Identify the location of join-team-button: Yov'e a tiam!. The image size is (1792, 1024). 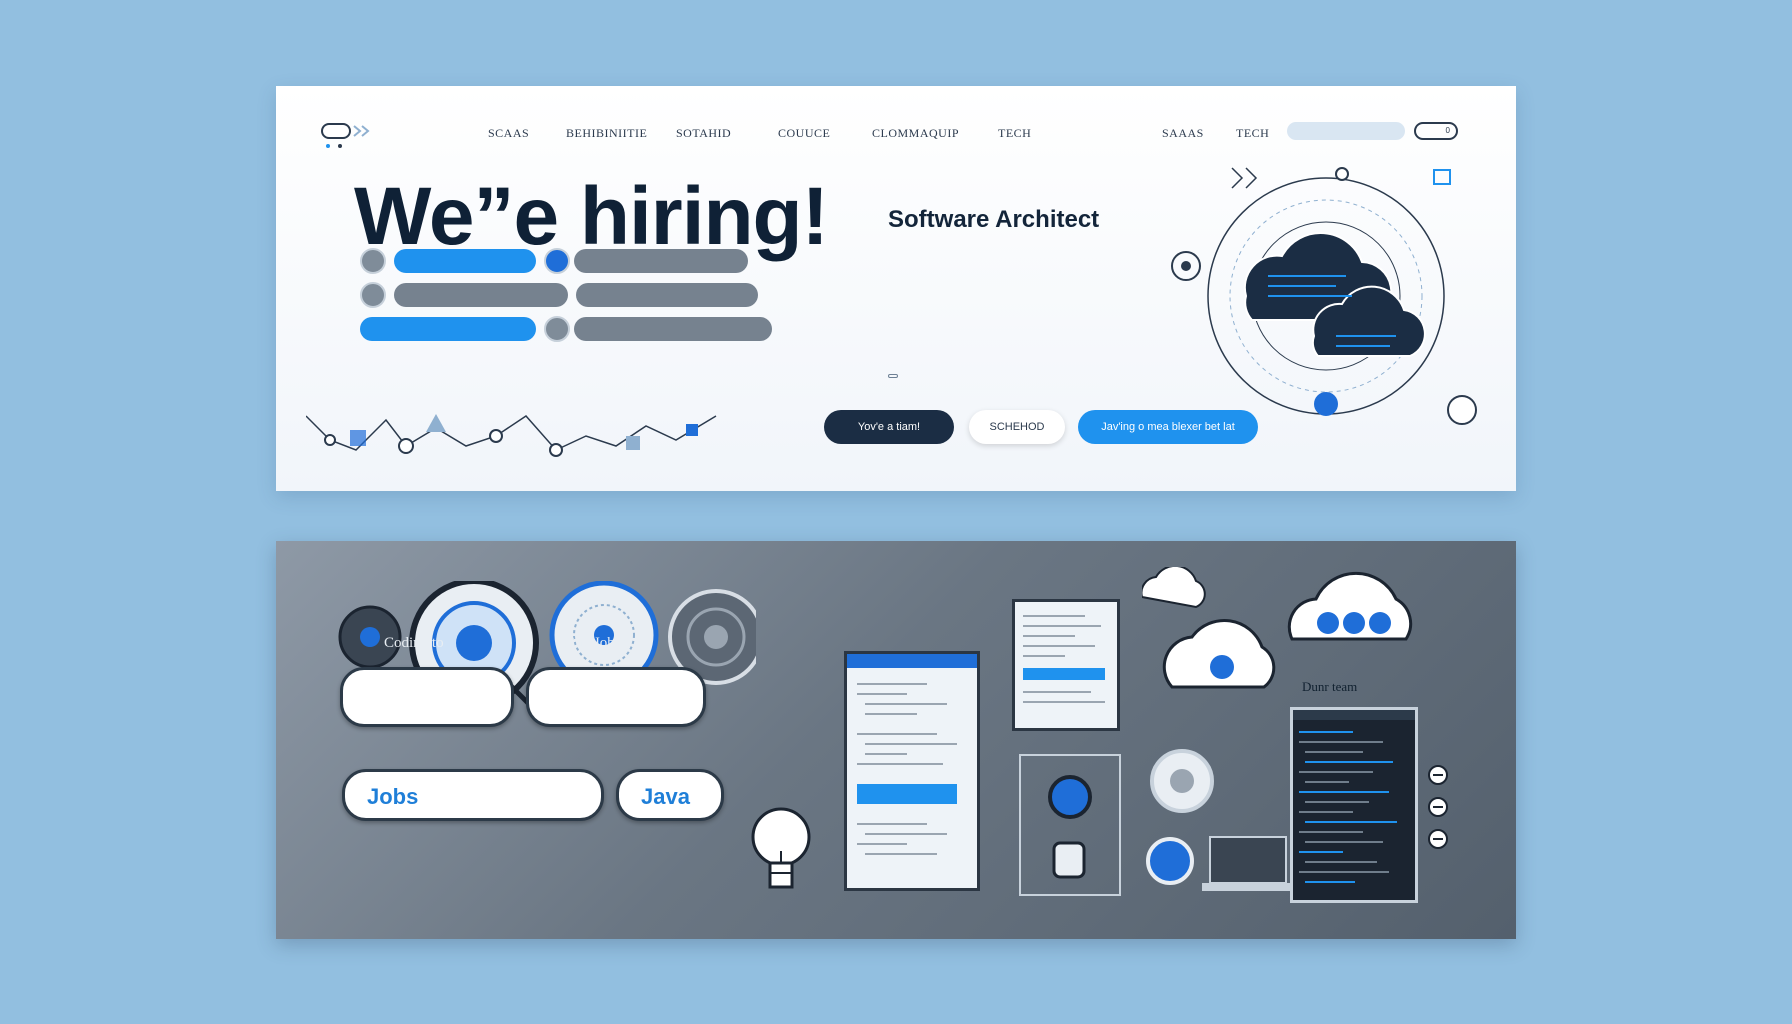
(889, 427).